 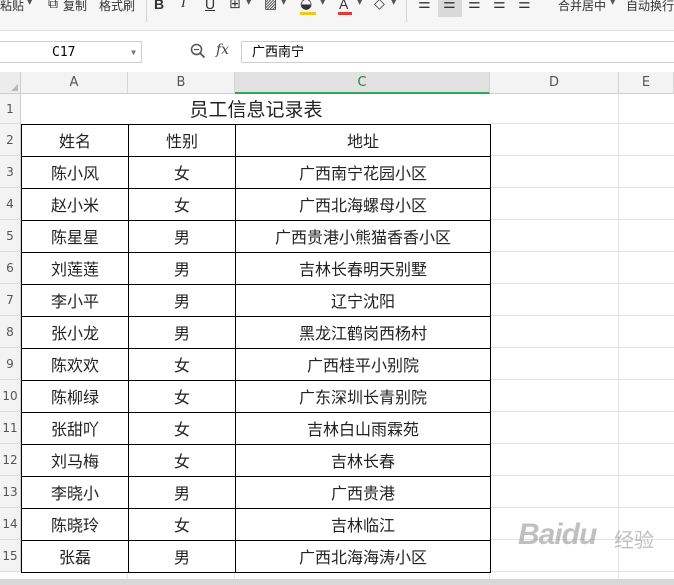 I want to click on cell-style-dropdown-arrow: ▼, so click(x=283, y=3).